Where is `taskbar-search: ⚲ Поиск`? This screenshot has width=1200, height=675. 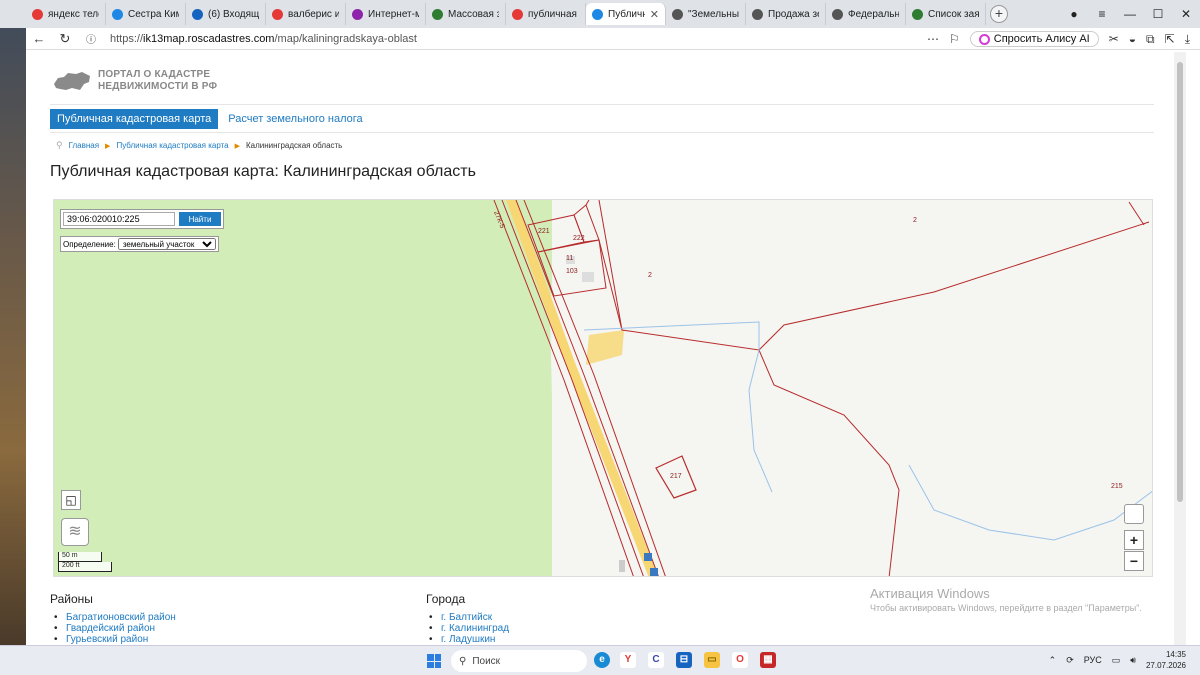 taskbar-search: ⚲ Поиск is located at coordinates (519, 661).